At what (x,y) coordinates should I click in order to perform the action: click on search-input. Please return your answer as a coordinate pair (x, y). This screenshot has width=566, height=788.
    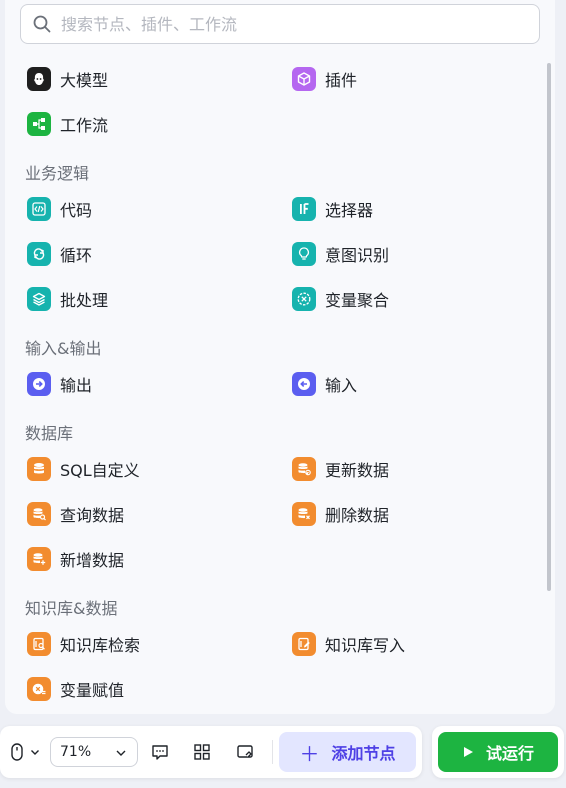
    Looking at the image, I should click on (281, 24).